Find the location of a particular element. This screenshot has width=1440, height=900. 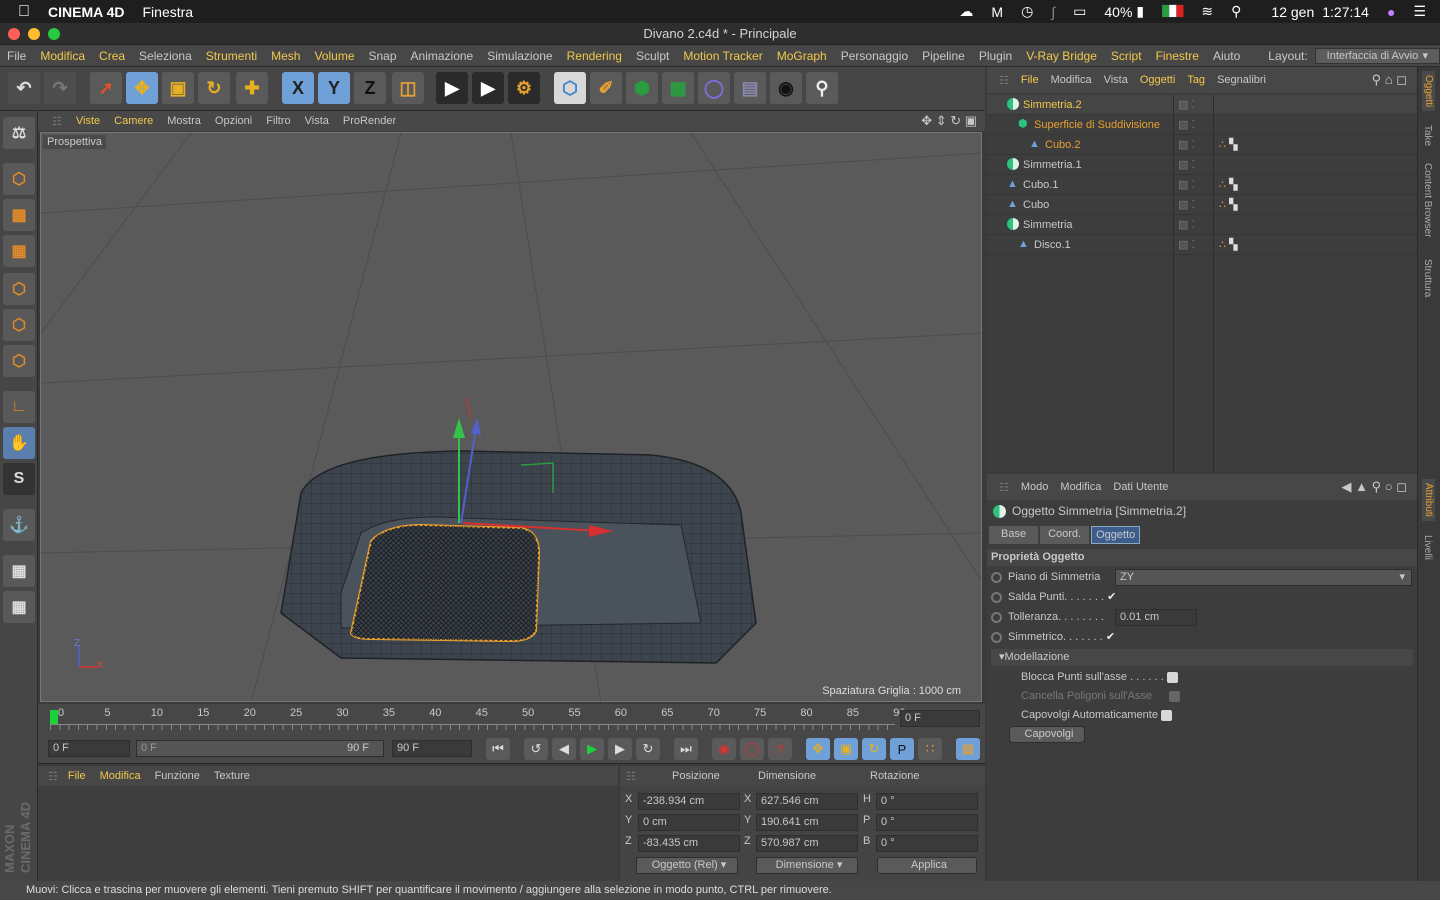

live-selection-icon: ➚ is located at coordinates (106, 88).